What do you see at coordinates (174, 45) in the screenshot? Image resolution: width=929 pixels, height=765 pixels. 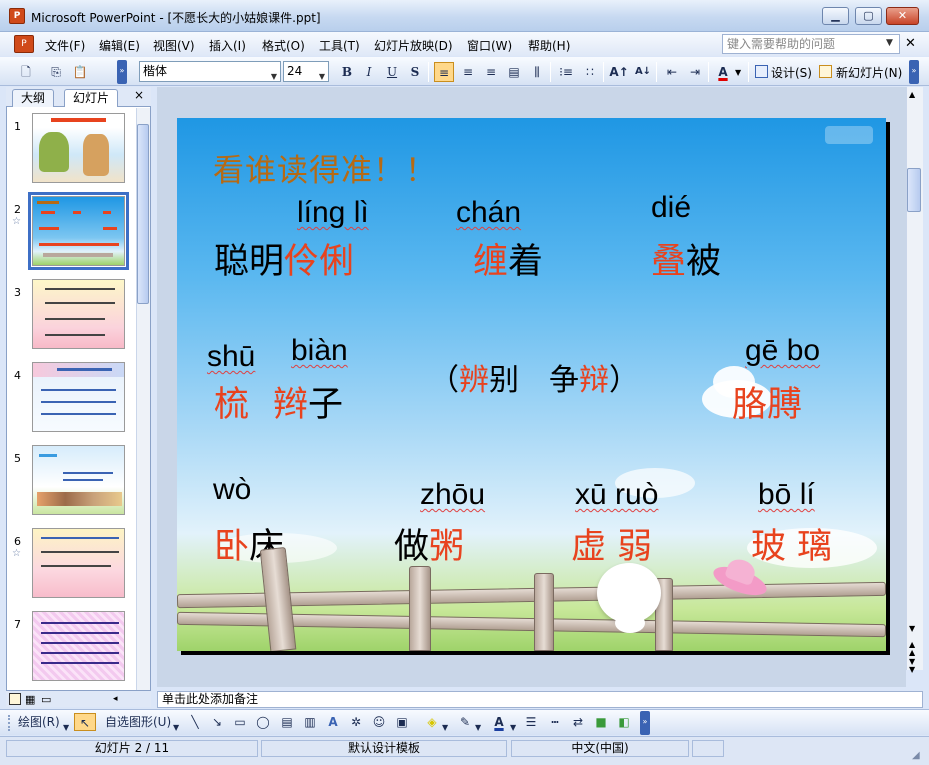 I see `menu-view: 视图(V)` at bounding box center [174, 45].